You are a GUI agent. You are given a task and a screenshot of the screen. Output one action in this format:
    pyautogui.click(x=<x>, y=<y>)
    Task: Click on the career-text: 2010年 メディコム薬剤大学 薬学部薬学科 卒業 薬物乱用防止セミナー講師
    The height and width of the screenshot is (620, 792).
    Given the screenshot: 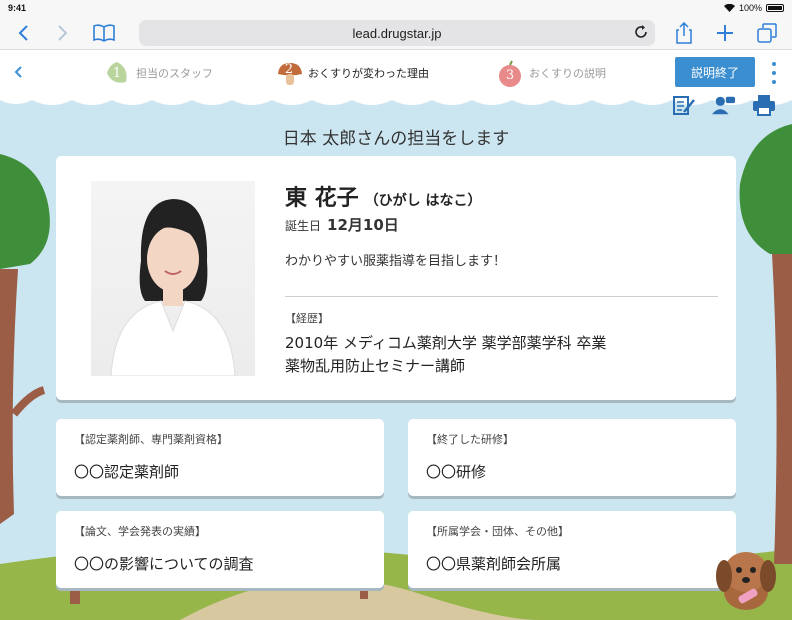 What is the action you would take?
    pyautogui.click(x=445, y=355)
    